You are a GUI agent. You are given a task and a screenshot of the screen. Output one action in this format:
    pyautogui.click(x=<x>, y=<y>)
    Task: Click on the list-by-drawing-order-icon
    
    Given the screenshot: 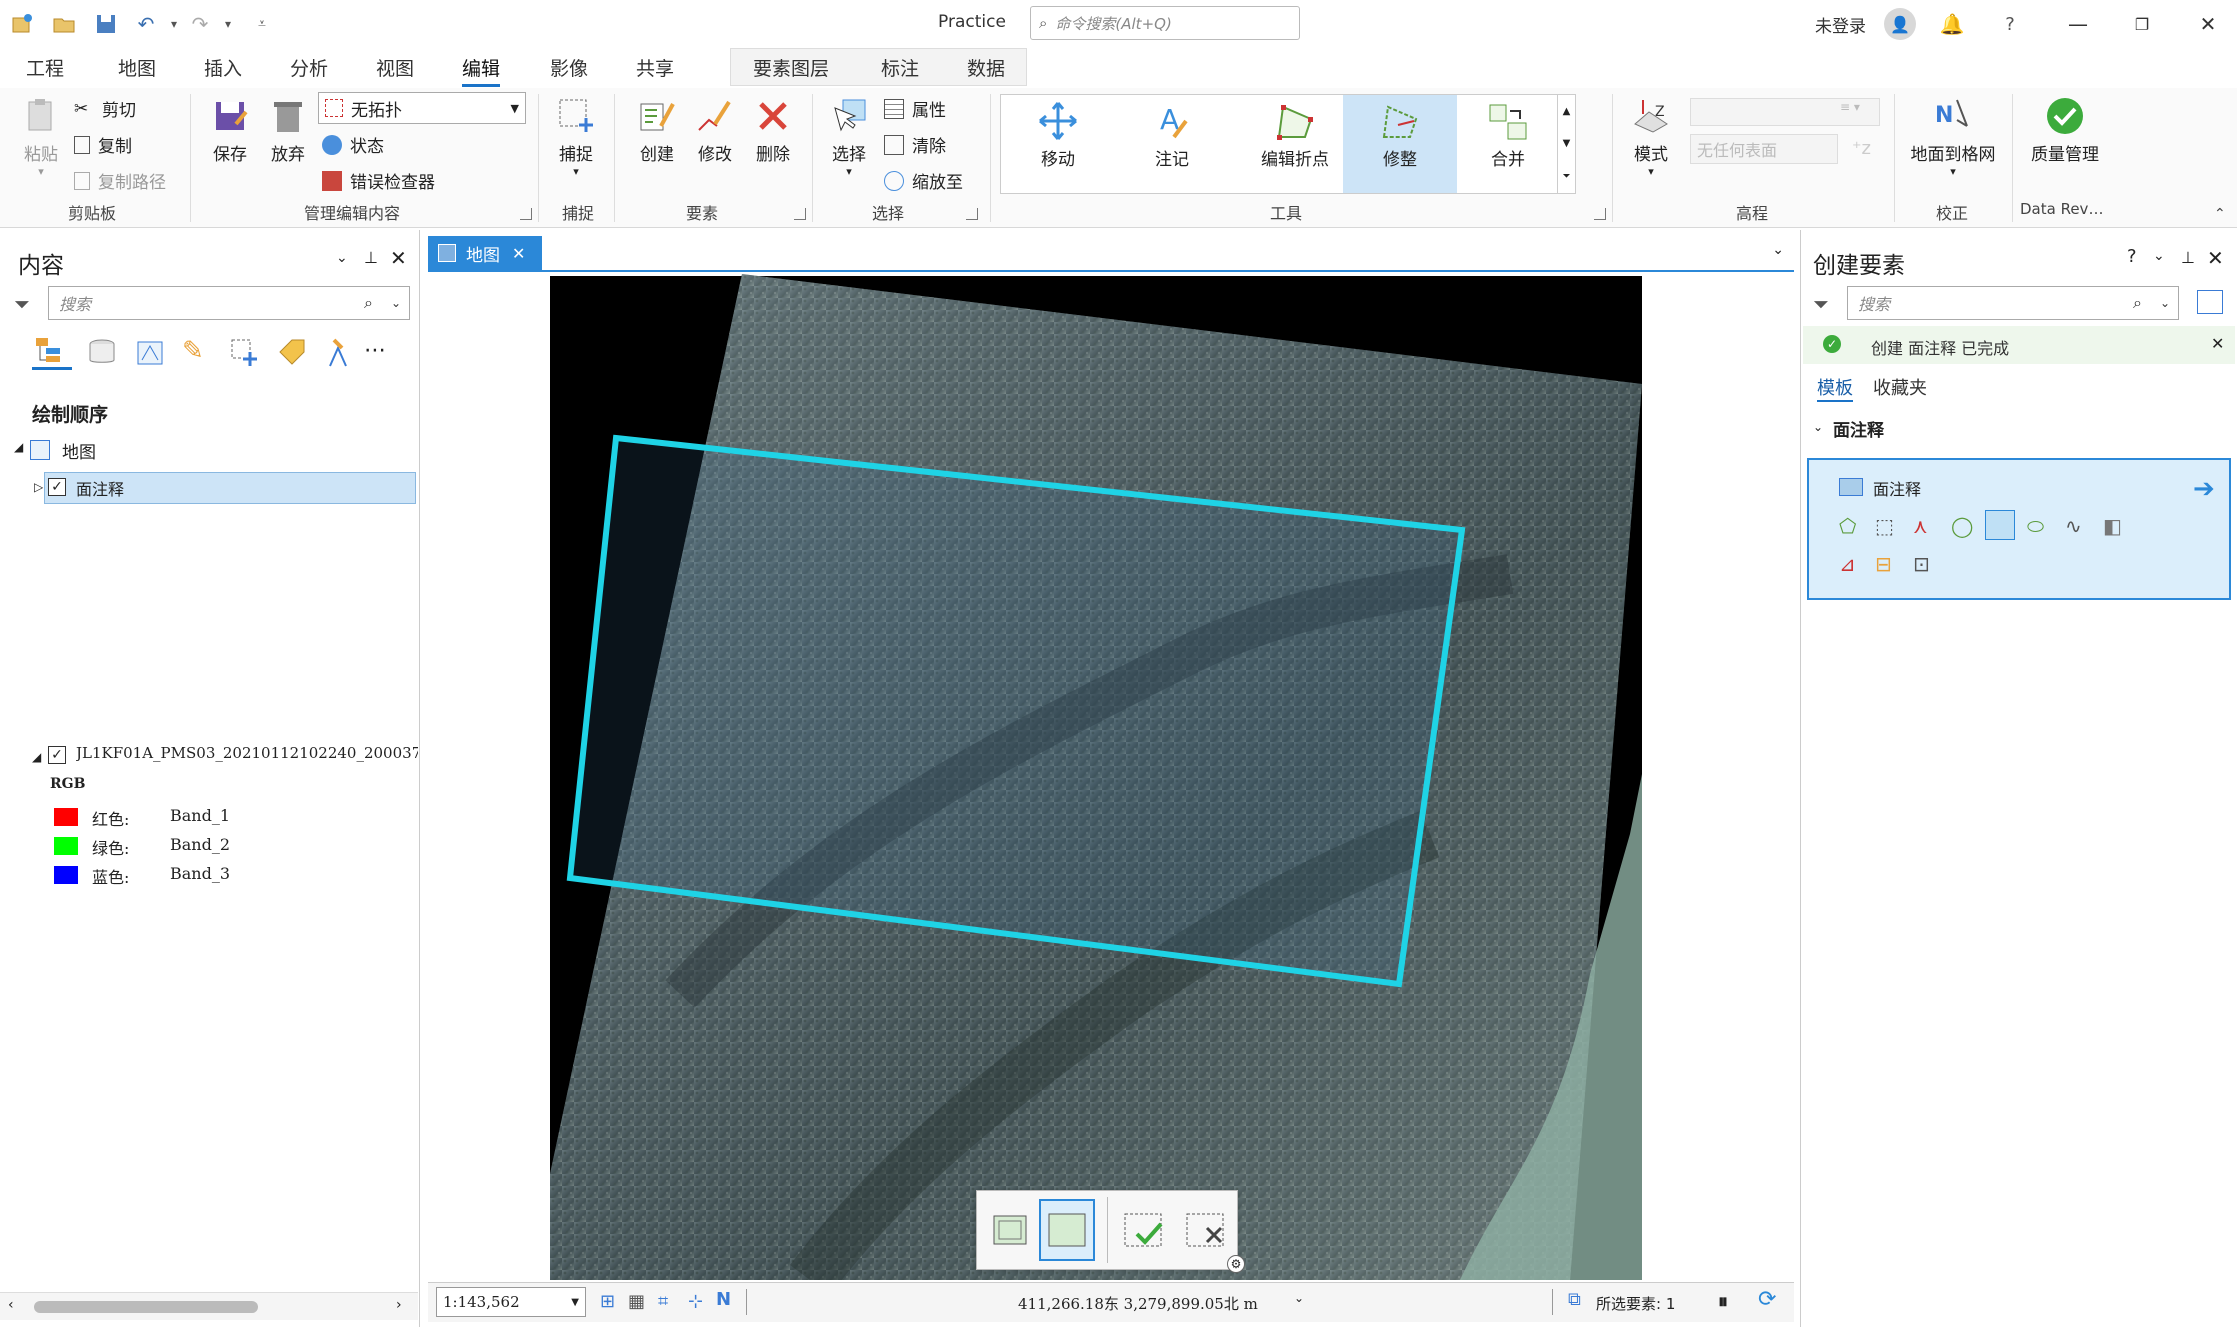 What is the action you would take?
    pyautogui.click(x=52, y=352)
    